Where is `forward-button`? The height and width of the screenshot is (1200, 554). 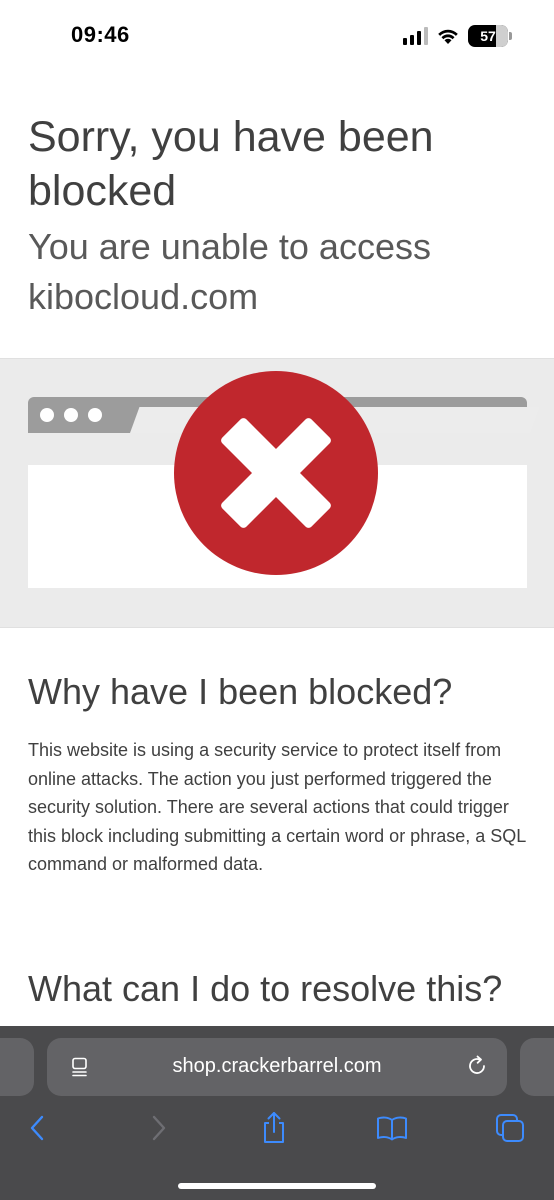
forward-button is located at coordinates (158, 1128).